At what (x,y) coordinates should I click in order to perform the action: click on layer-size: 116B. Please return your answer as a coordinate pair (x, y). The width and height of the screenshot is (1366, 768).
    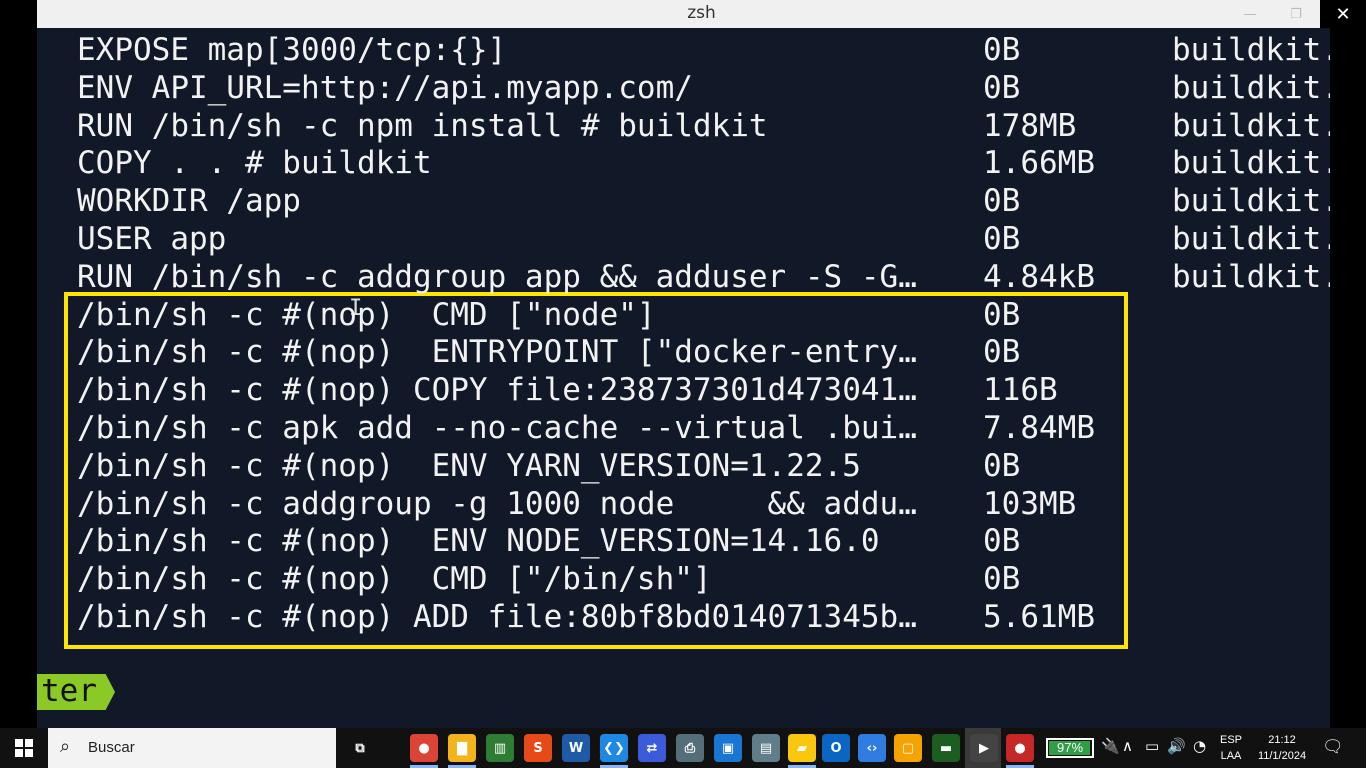
    Looking at the image, I should click on (1020, 390).